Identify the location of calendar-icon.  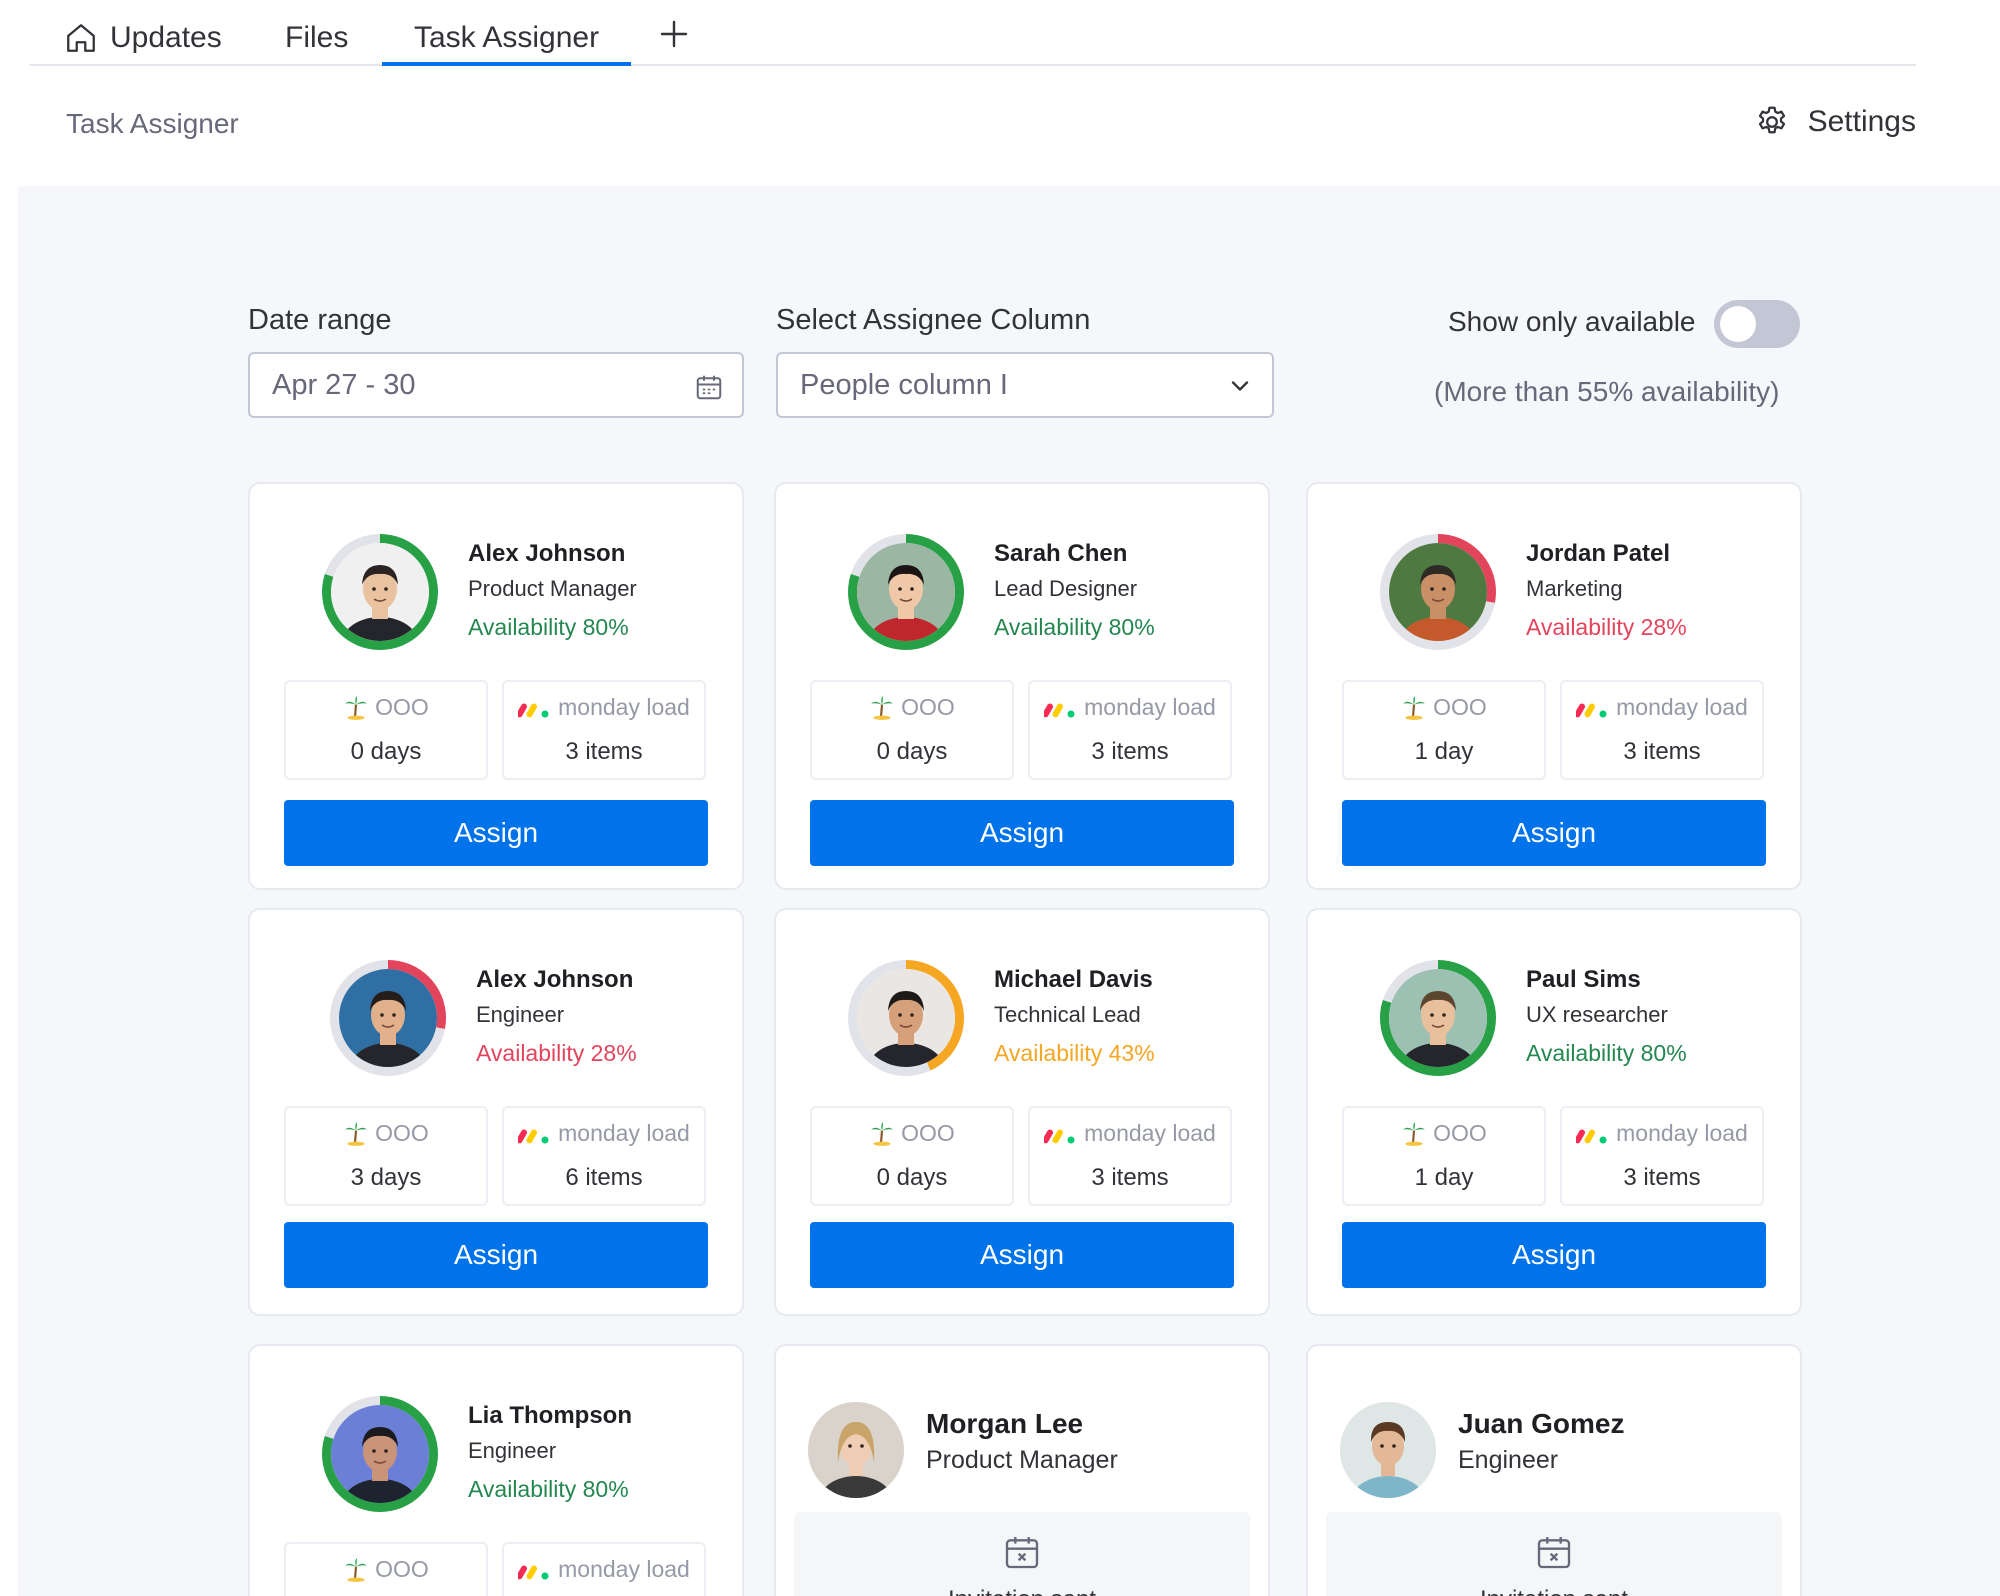
(709, 387).